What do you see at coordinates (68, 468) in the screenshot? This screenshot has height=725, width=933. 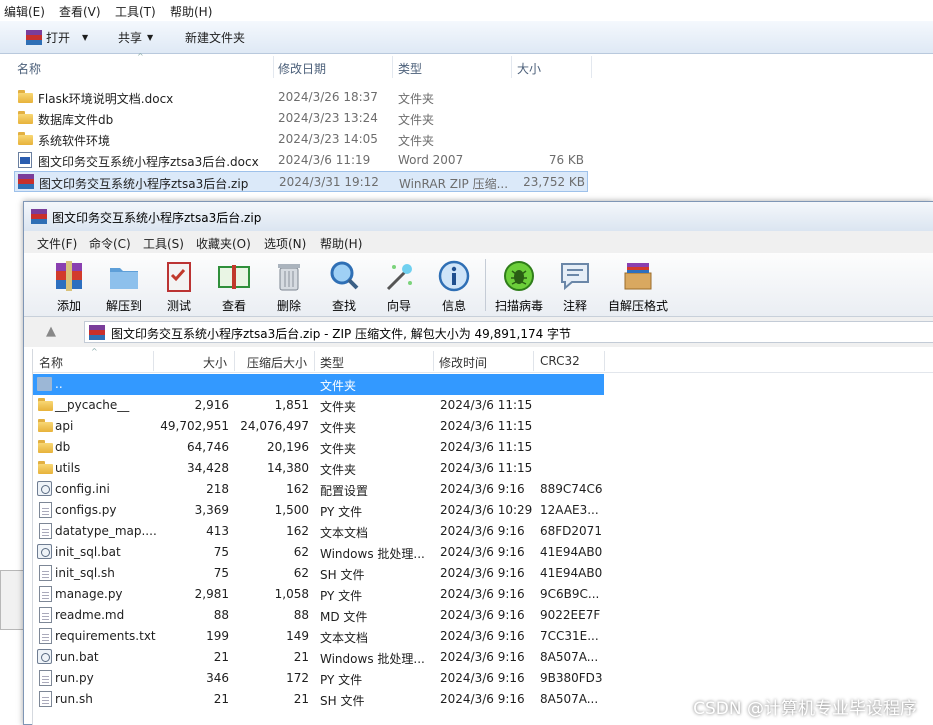 I see `entry-name: utils` at bounding box center [68, 468].